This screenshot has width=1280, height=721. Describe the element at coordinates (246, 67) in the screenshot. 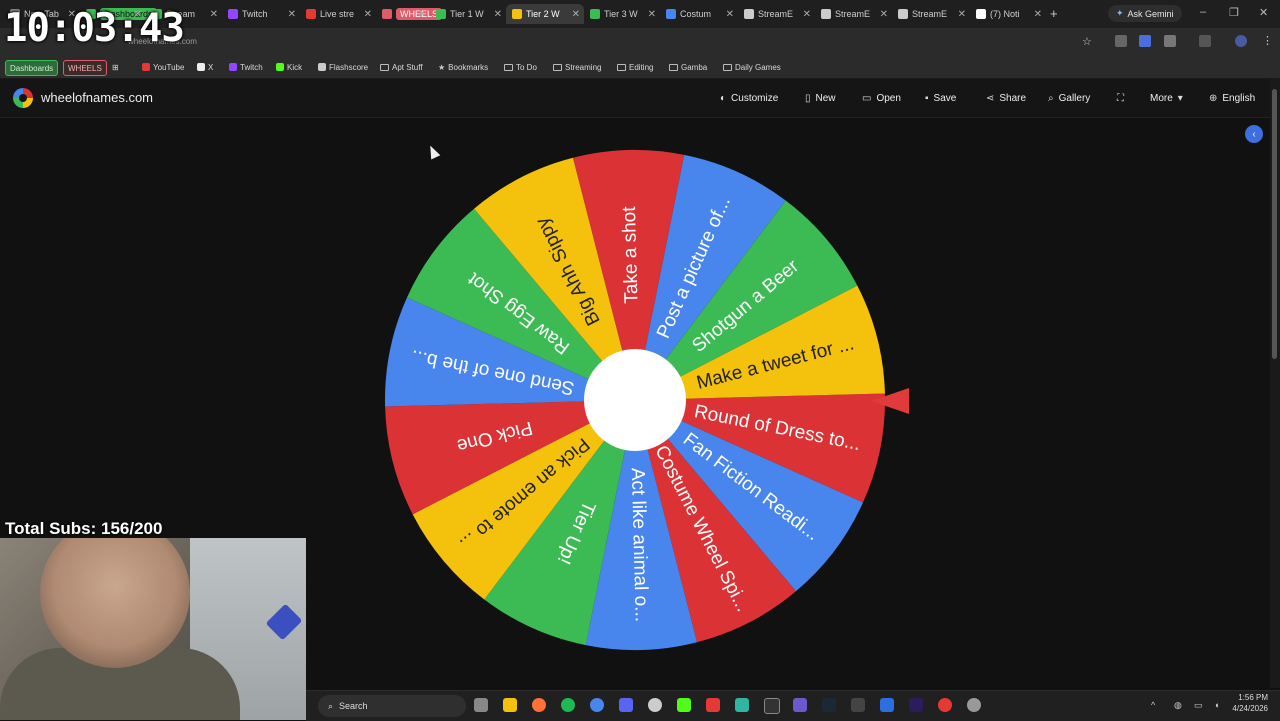

I see `bookmark-item: Twitch` at that location.